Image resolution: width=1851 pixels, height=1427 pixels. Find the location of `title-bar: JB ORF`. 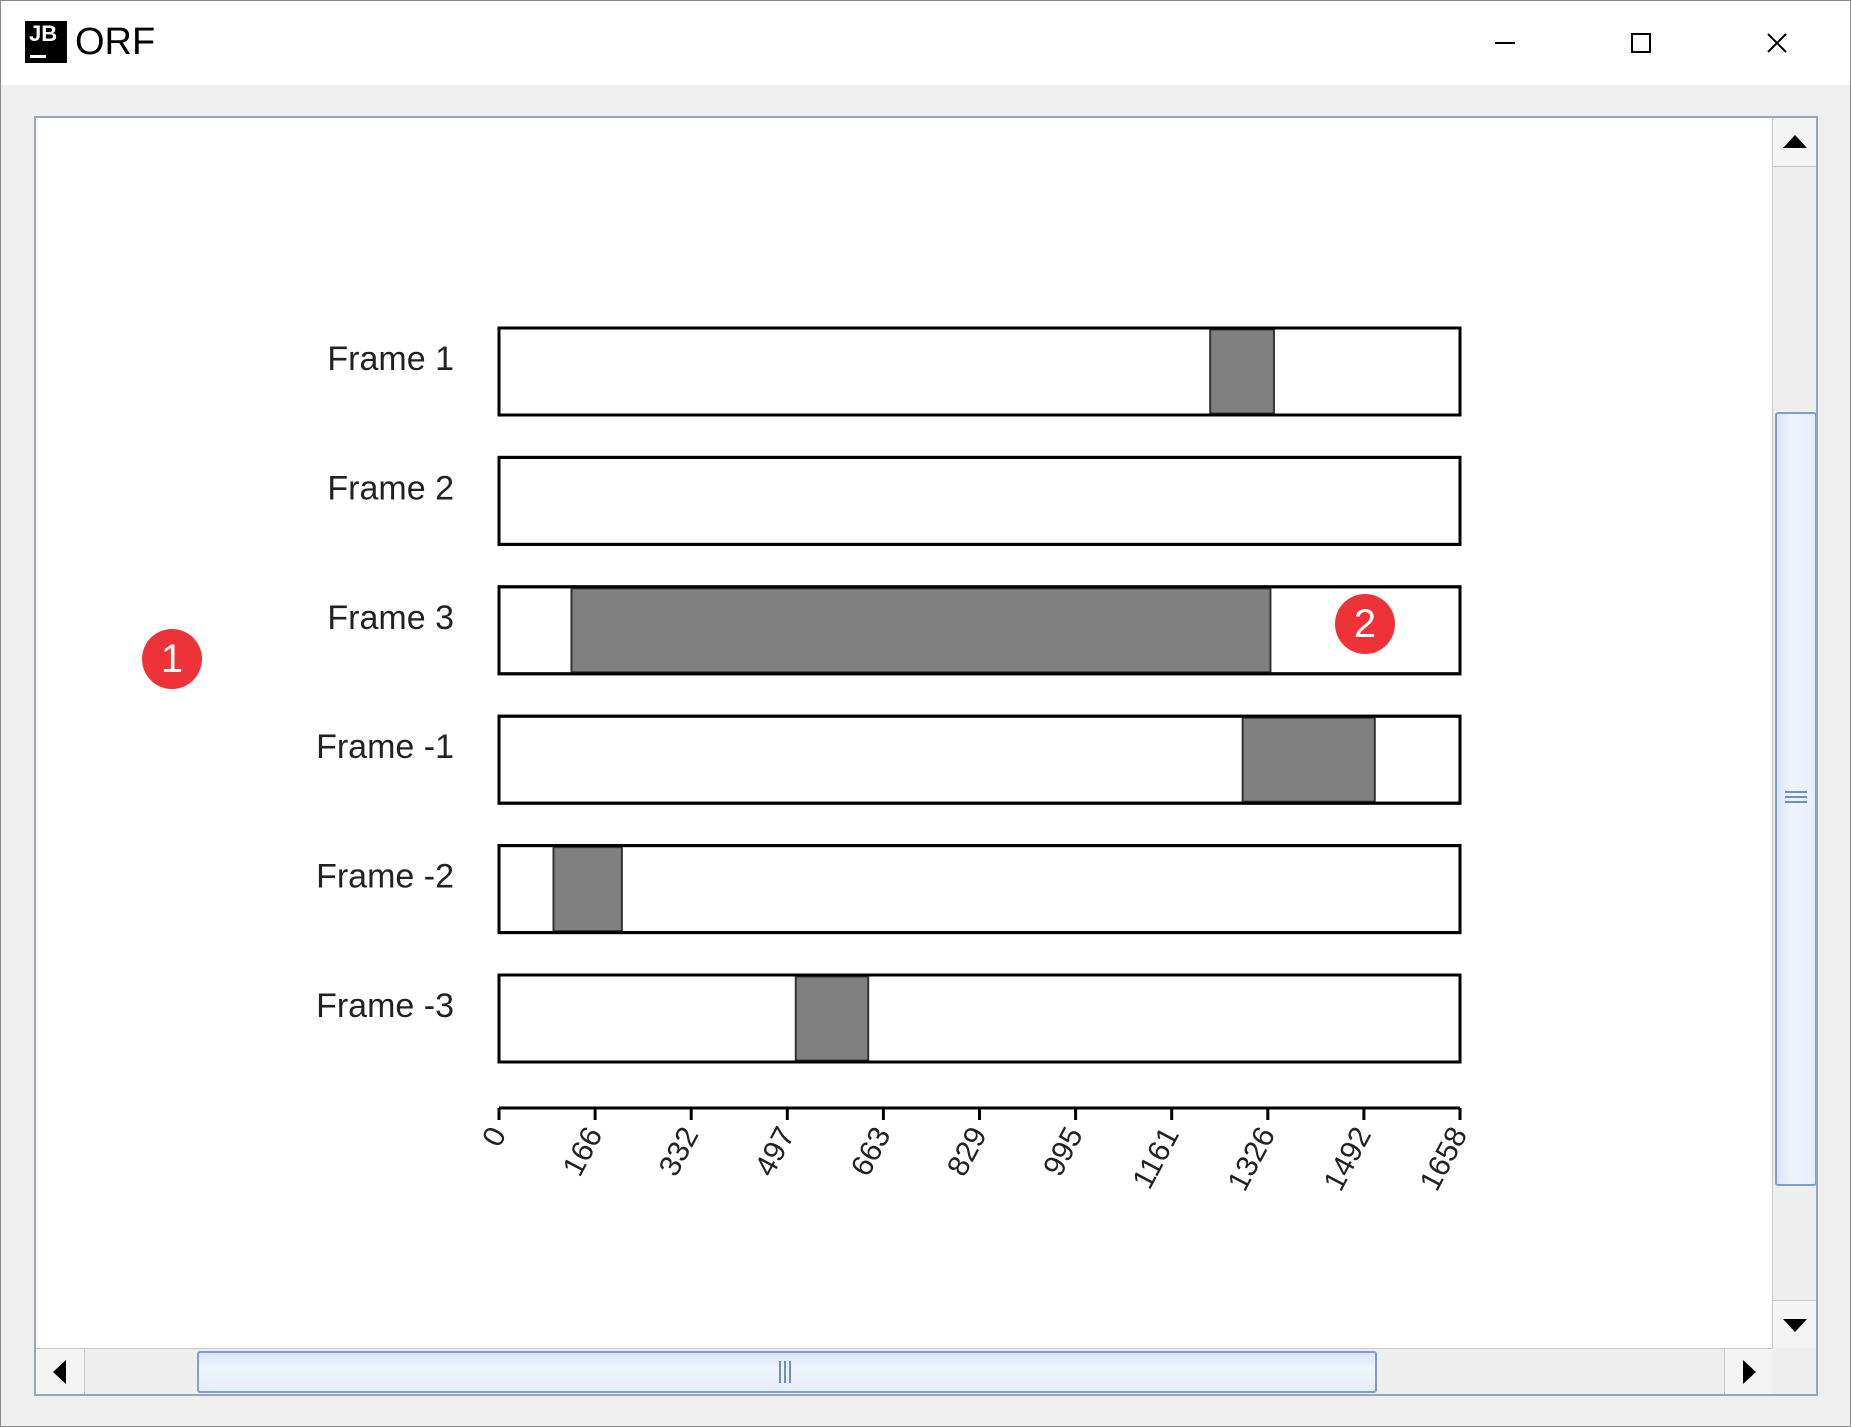

title-bar: JB ORF is located at coordinates (925, 43).